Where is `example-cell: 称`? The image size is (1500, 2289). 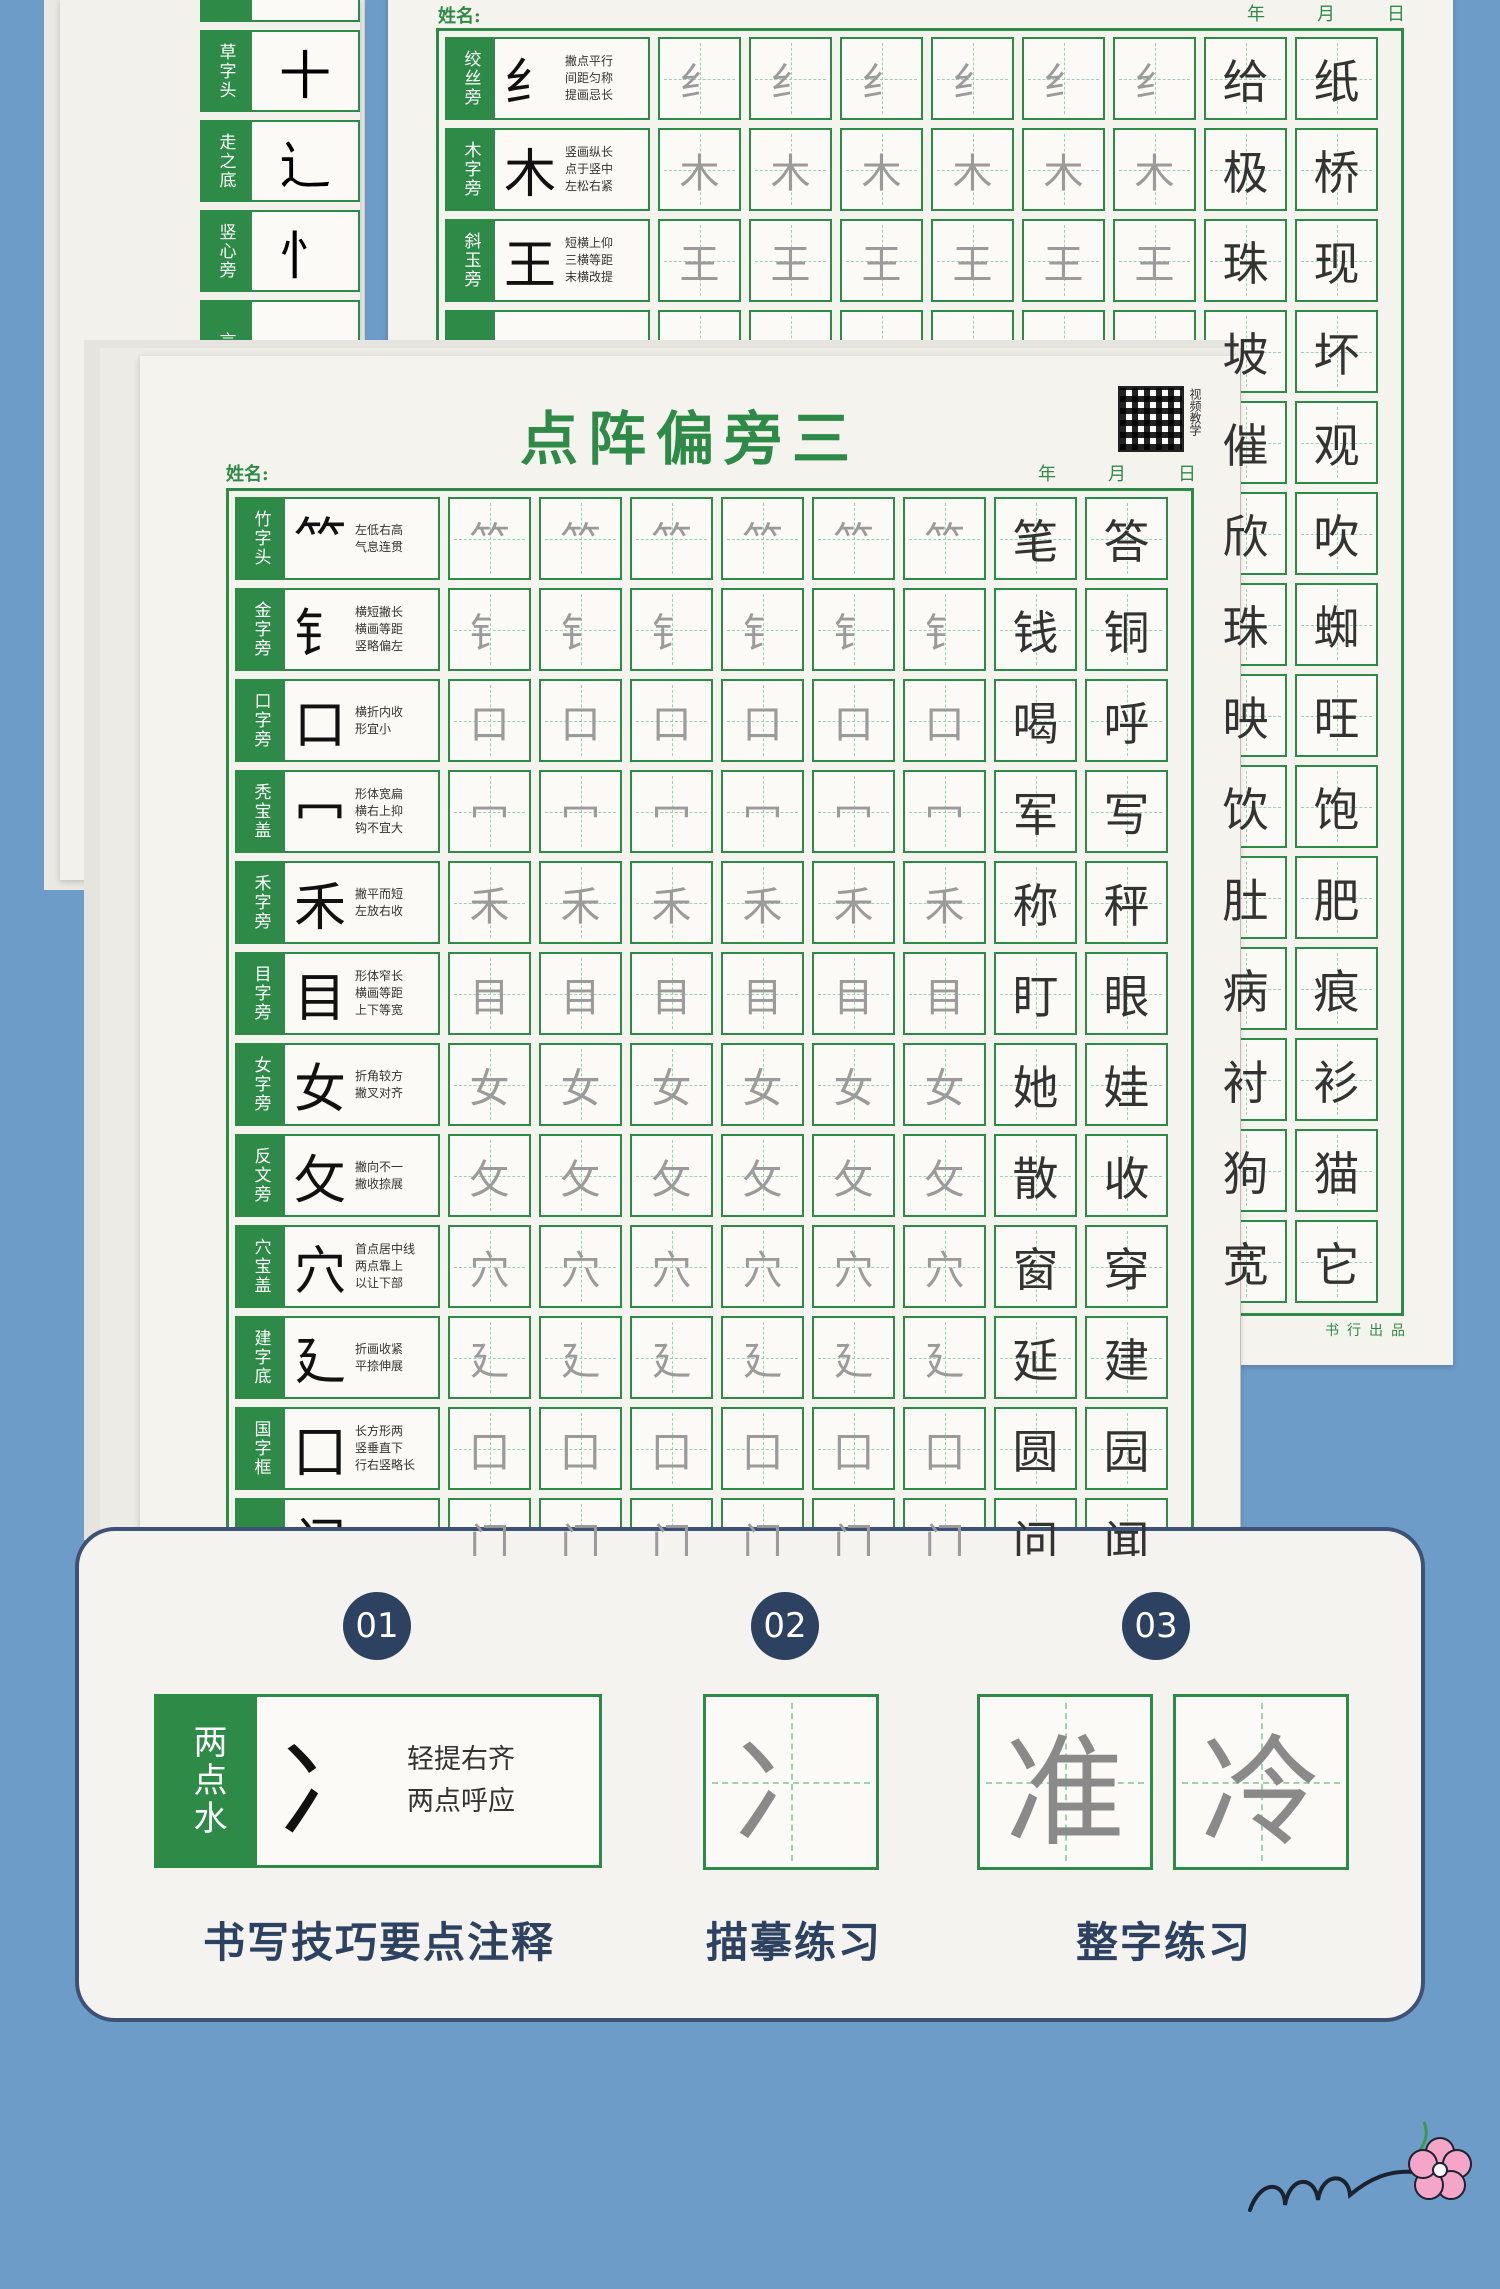 example-cell: 称 is located at coordinates (1035, 902).